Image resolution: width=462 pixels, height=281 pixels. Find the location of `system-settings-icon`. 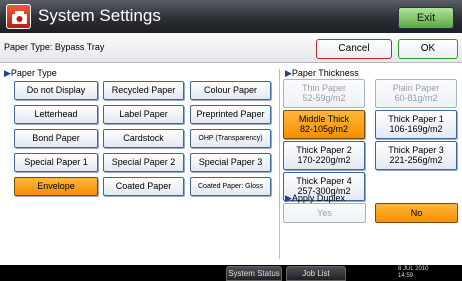

system-settings-icon is located at coordinates (18, 16).